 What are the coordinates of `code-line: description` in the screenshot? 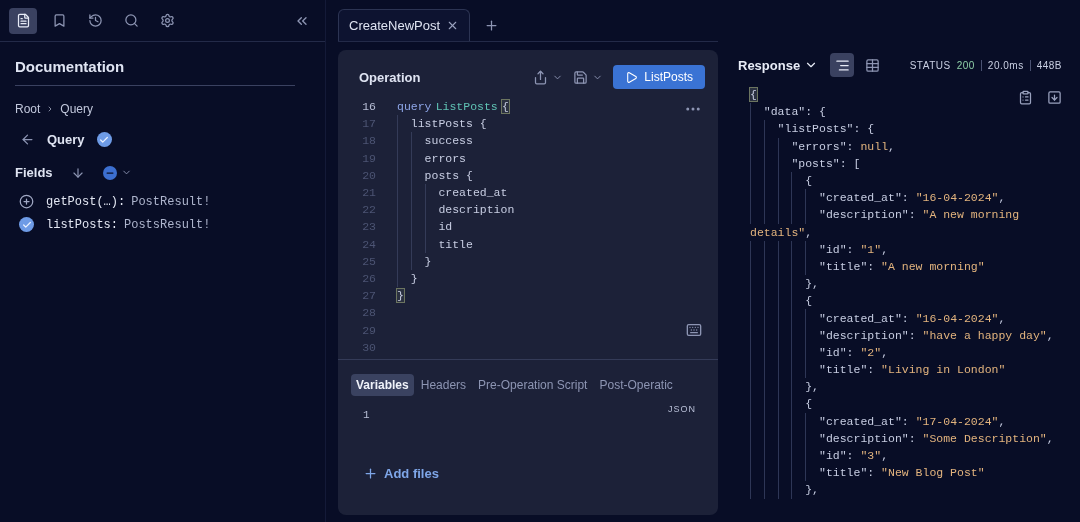 It's located at (476, 210).